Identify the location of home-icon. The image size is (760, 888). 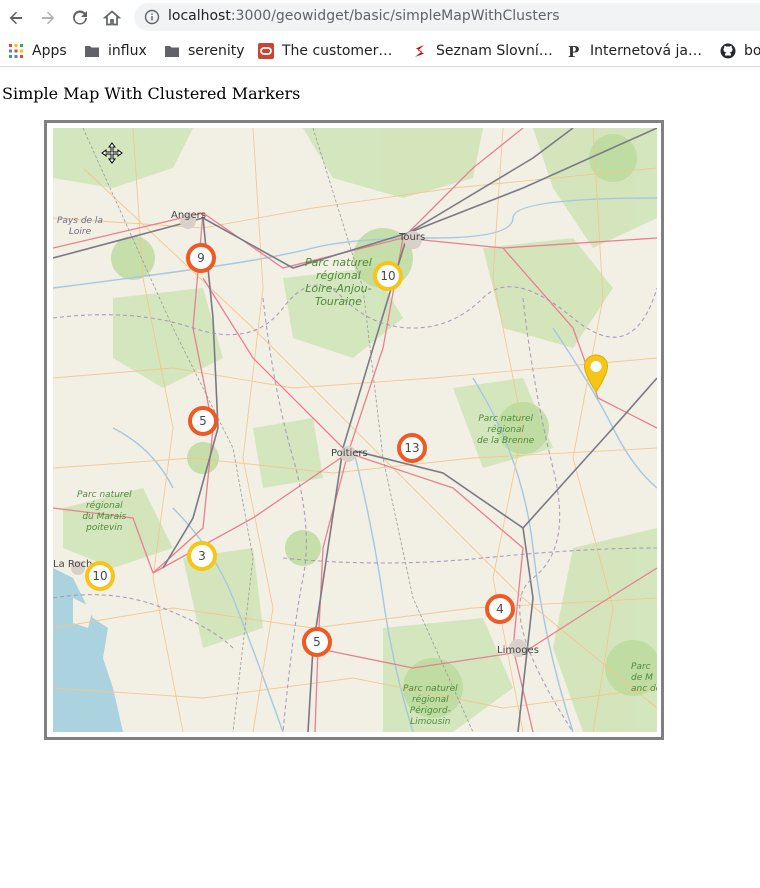
(112, 18).